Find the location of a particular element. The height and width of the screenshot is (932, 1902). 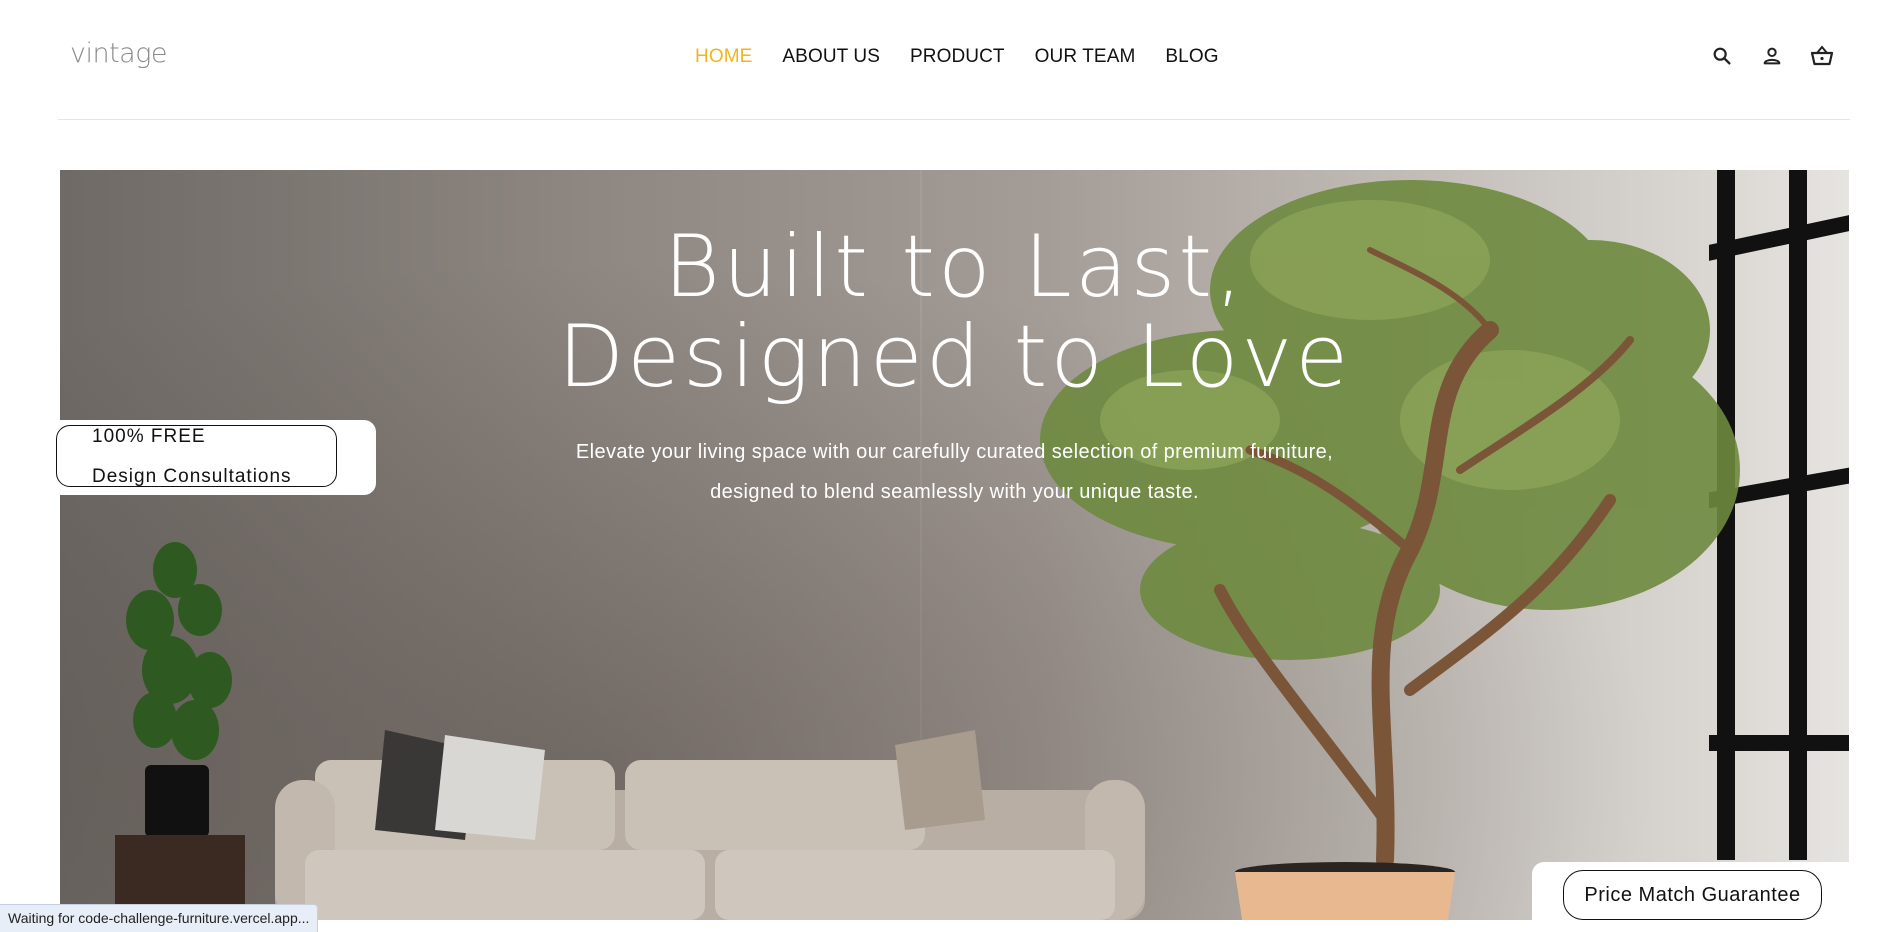

consultation-badge-line2: Design Consultations is located at coordinates (192, 476).